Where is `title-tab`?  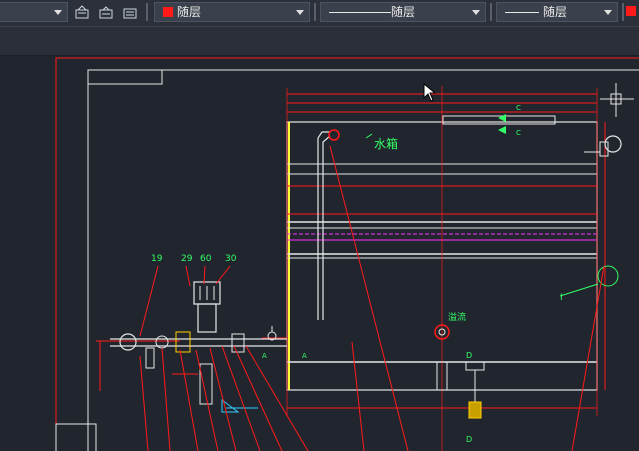
title-tab is located at coordinates (125, 77).